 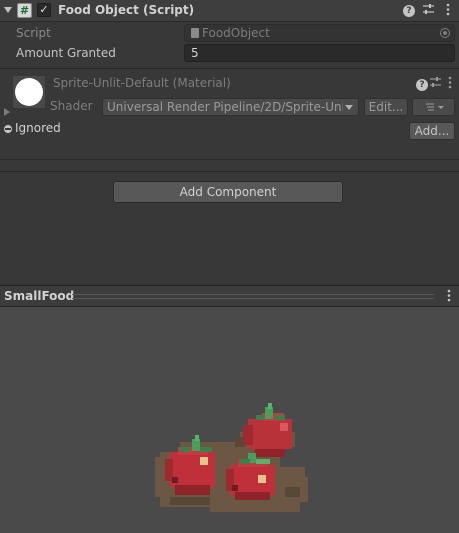 I want to click on script-field: FoodObject, so click(x=319, y=33).